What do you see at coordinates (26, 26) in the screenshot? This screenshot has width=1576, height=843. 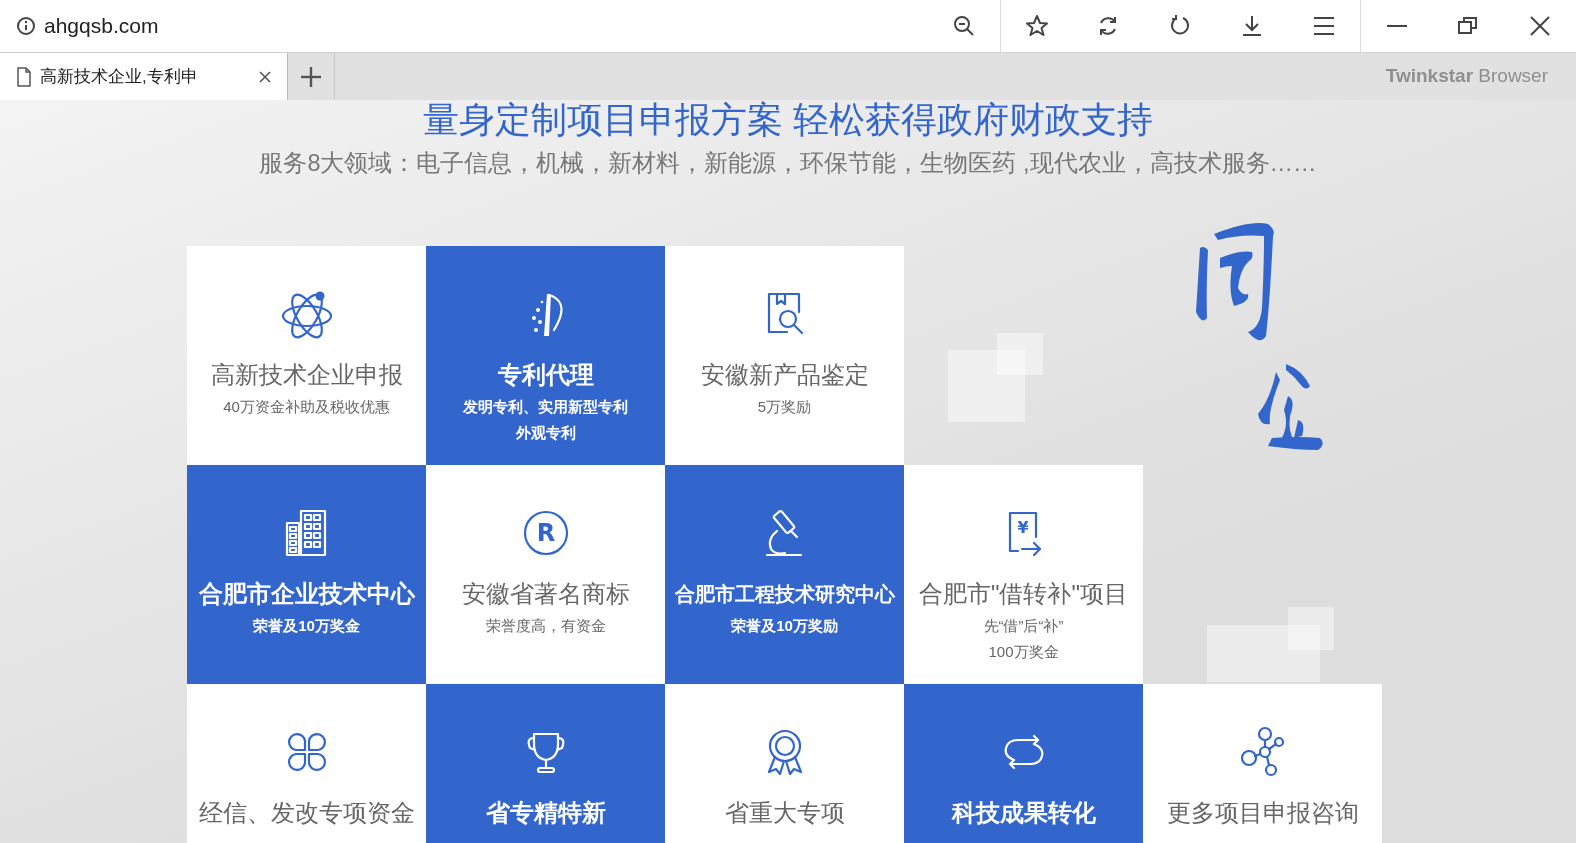 I see `info-icon` at bounding box center [26, 26].